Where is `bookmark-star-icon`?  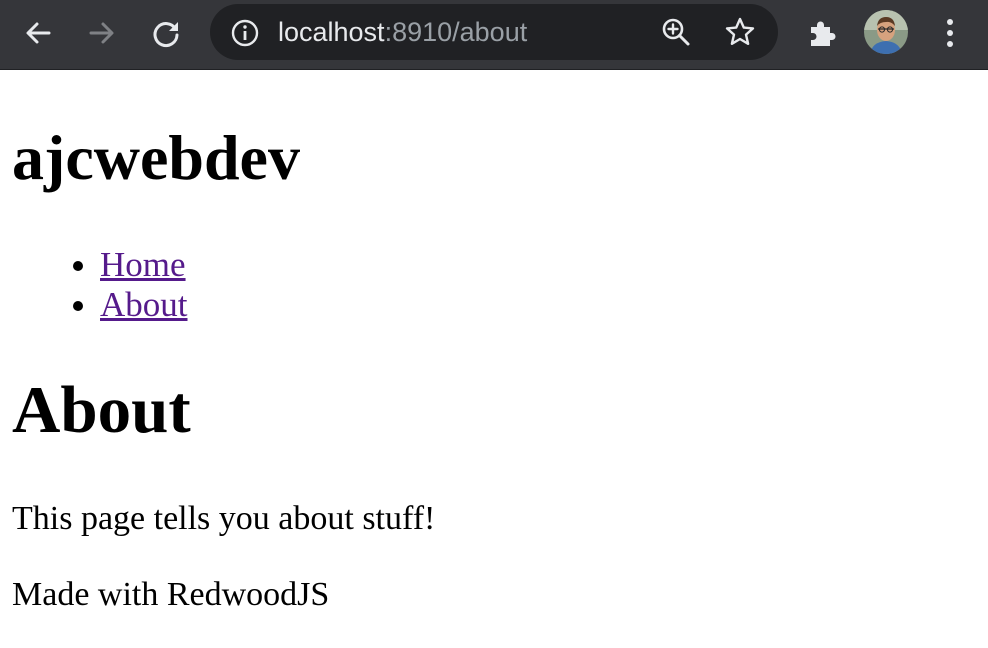
bookmark-star-icon is located at coordinates (740, 32).